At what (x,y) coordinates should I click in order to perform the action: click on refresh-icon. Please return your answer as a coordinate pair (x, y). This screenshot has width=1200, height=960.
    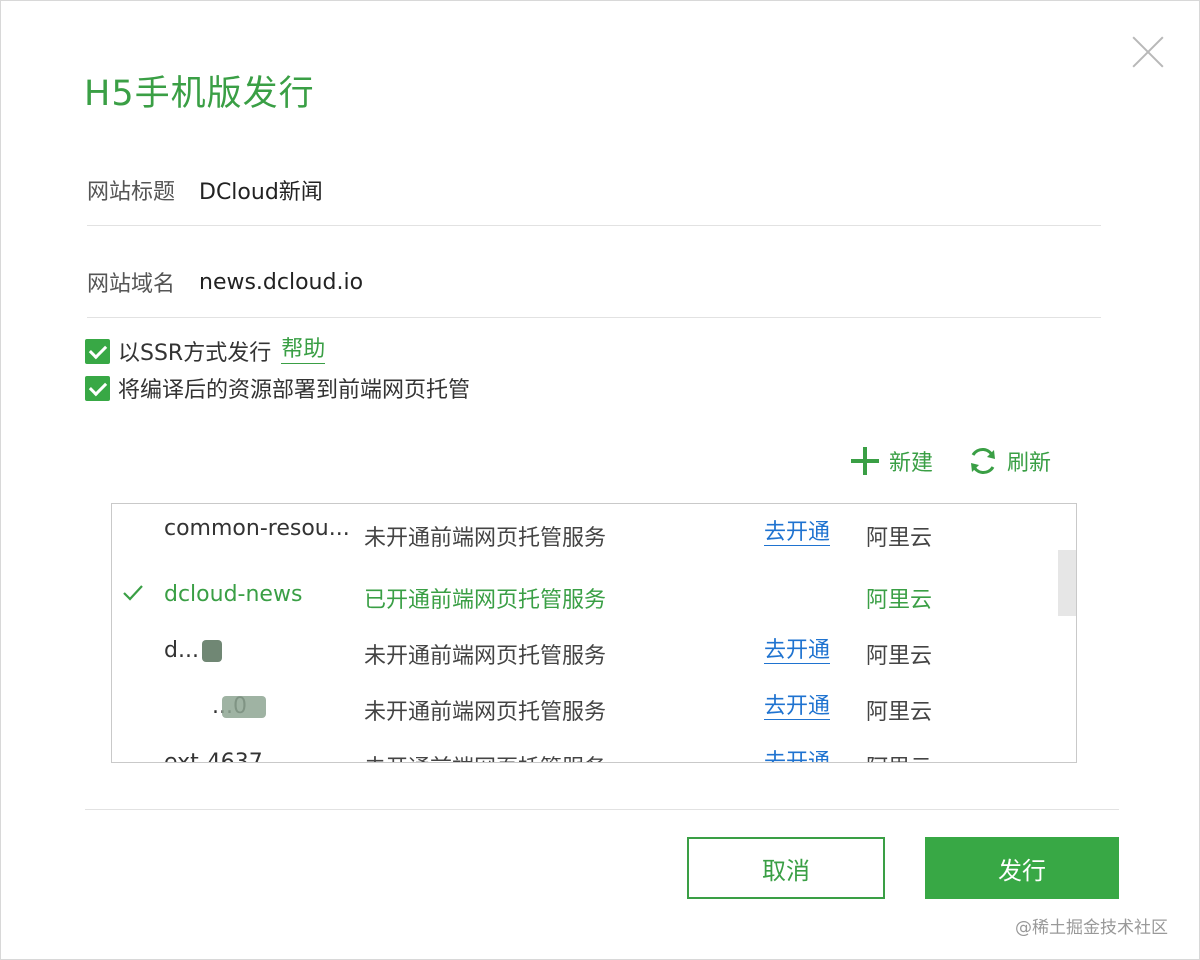
    Looking at the image, I should click on (983, 461).